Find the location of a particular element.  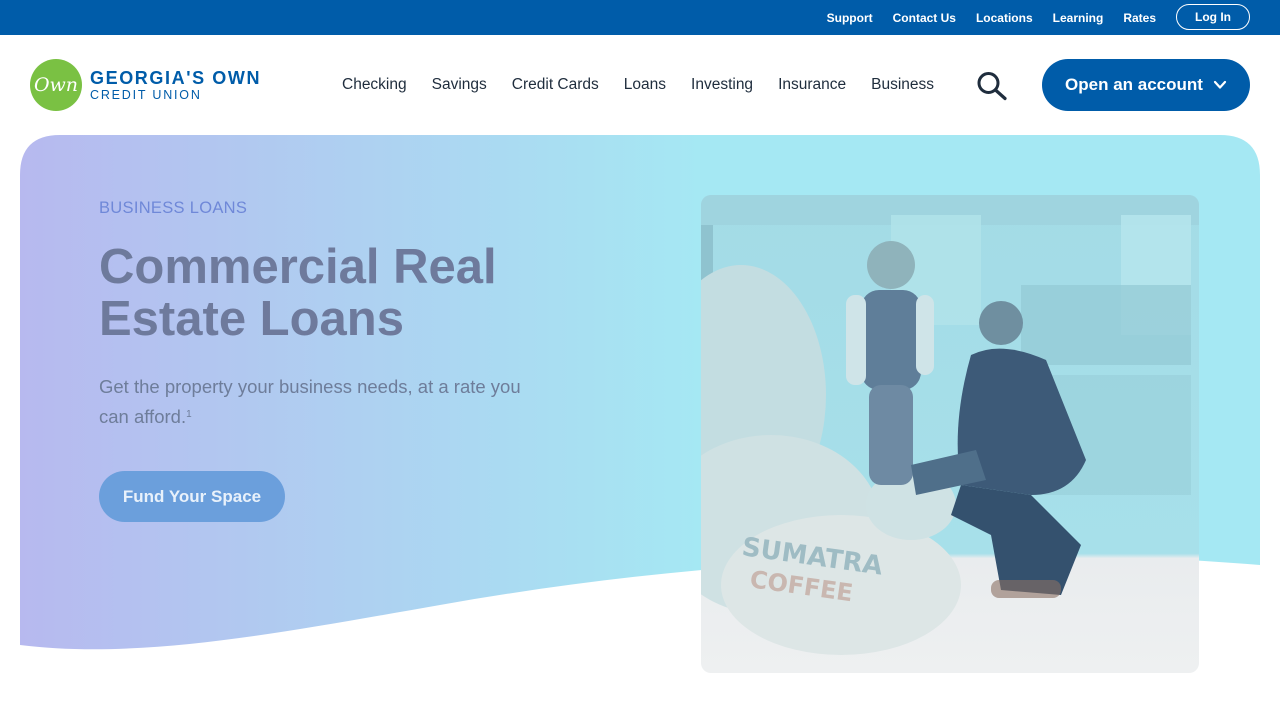

nav-item-loans: Loans is located at coordinates (645, 85).